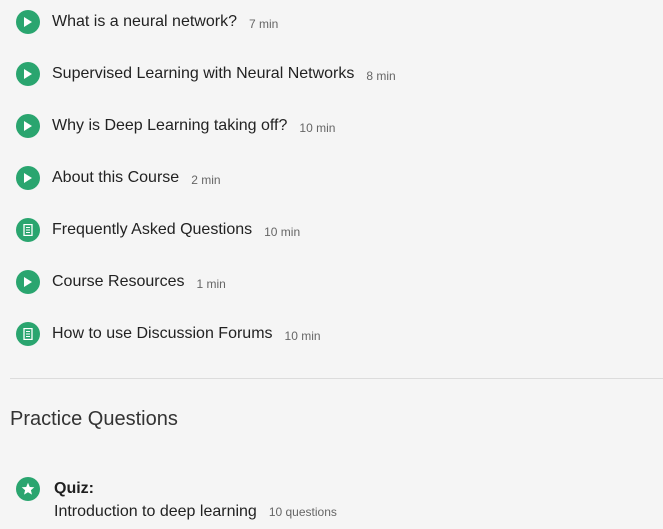 Image resolution: width=663 pixels, height=529 pixels. Describe the element at coordinates (263, 24) in the screenshot. I see `lesson-duration: 7 min` at that location.